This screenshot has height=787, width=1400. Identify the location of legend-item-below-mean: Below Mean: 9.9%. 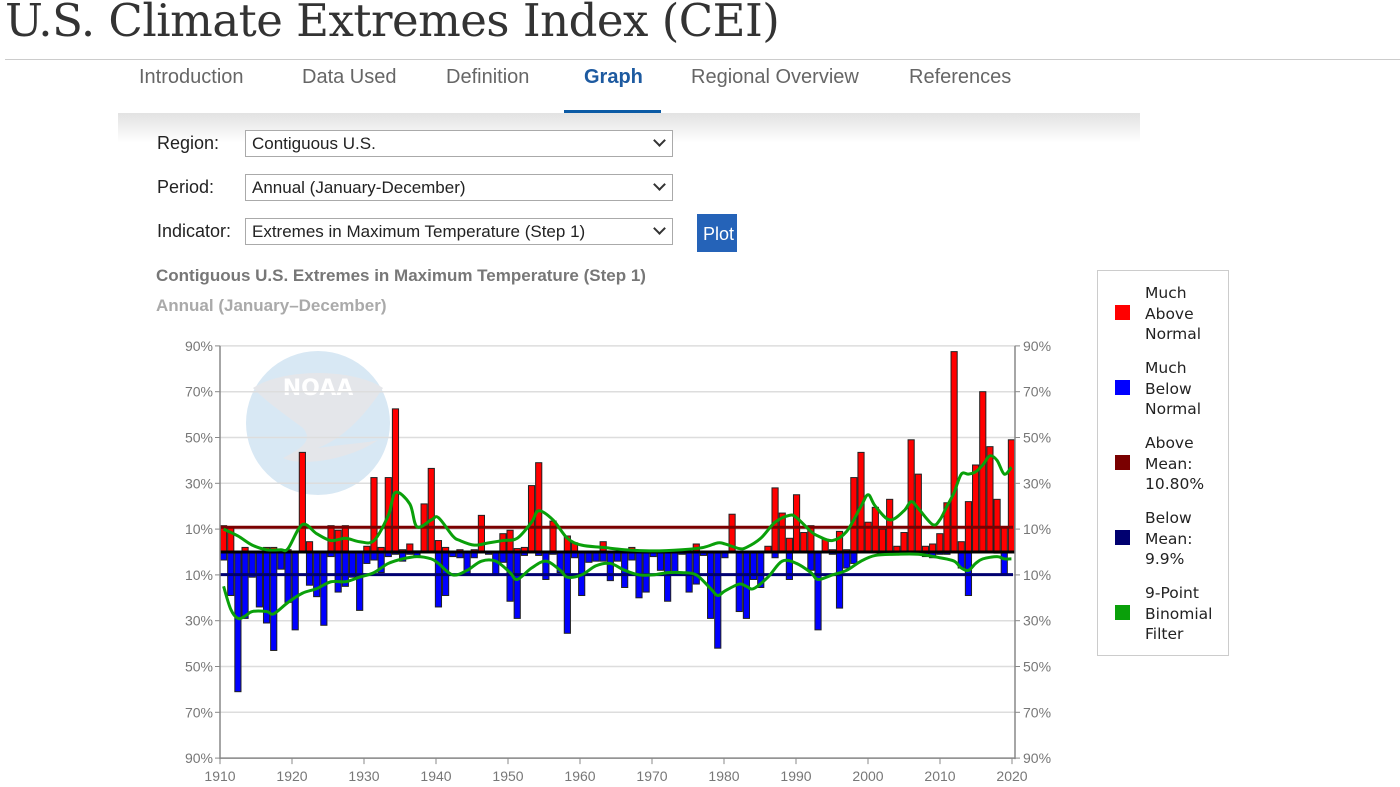
(1163, 539).